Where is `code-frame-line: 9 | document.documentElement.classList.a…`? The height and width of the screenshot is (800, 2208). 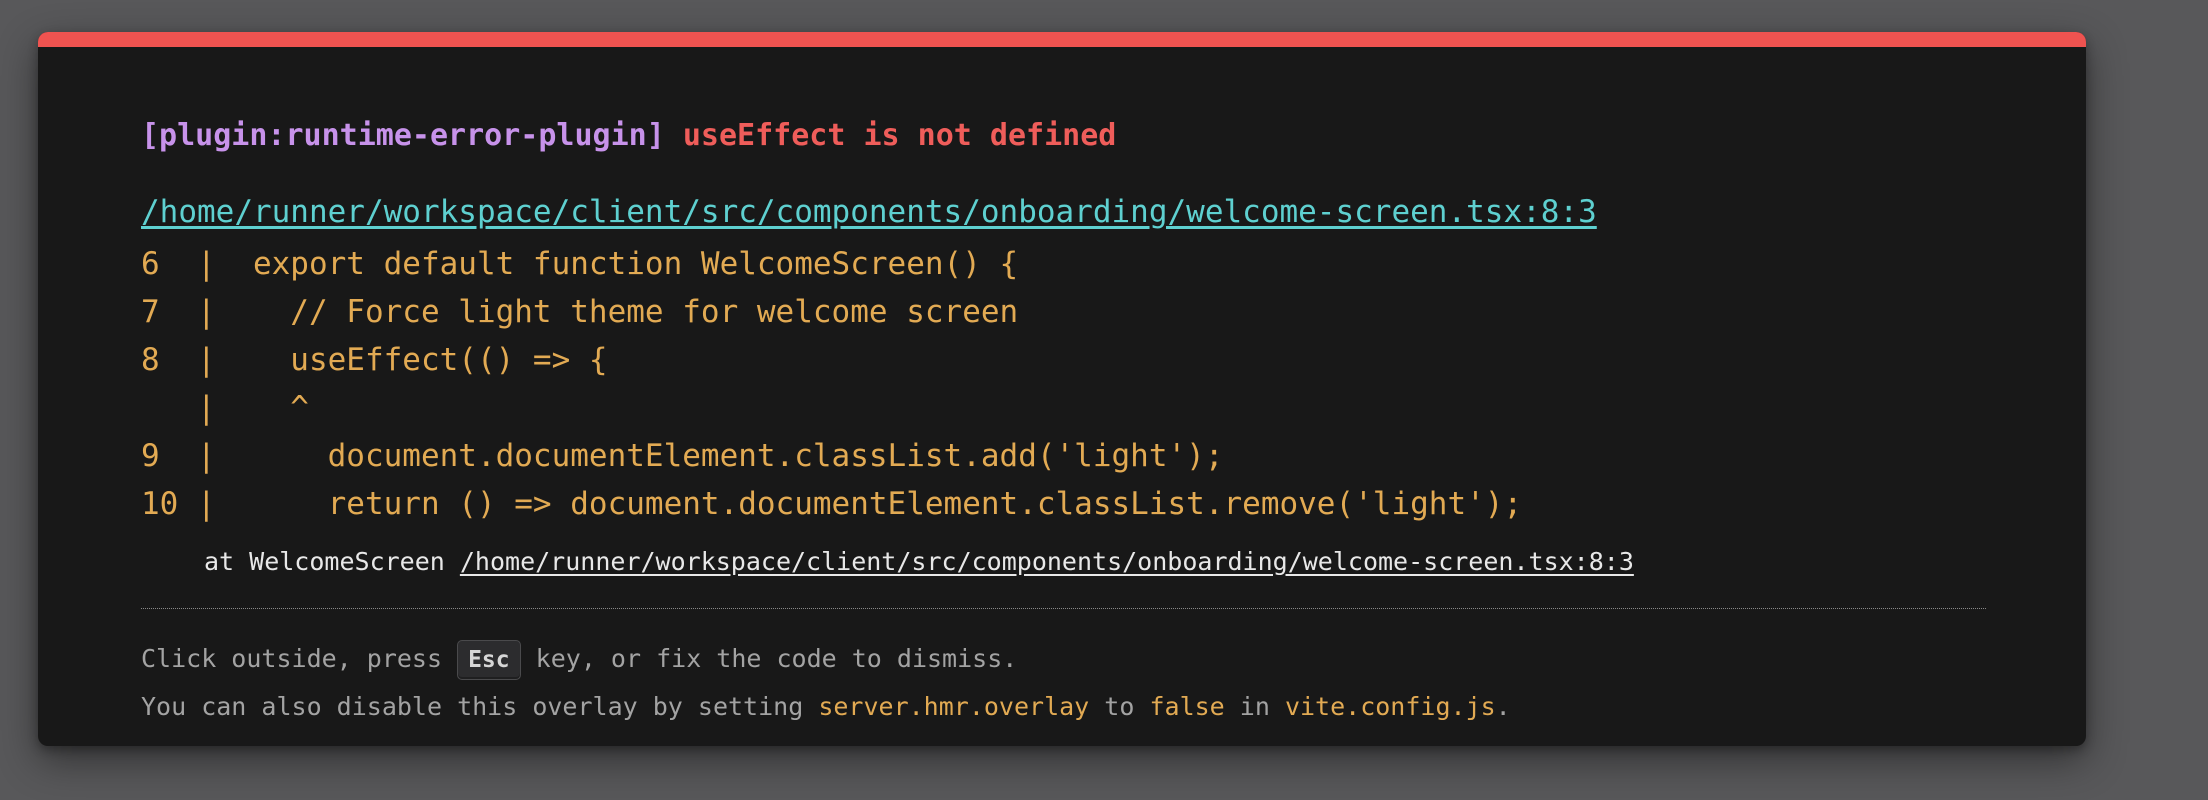
code-frame-line: 9 | document.documentElement.classList.a… is located at coordinates (682, 456).